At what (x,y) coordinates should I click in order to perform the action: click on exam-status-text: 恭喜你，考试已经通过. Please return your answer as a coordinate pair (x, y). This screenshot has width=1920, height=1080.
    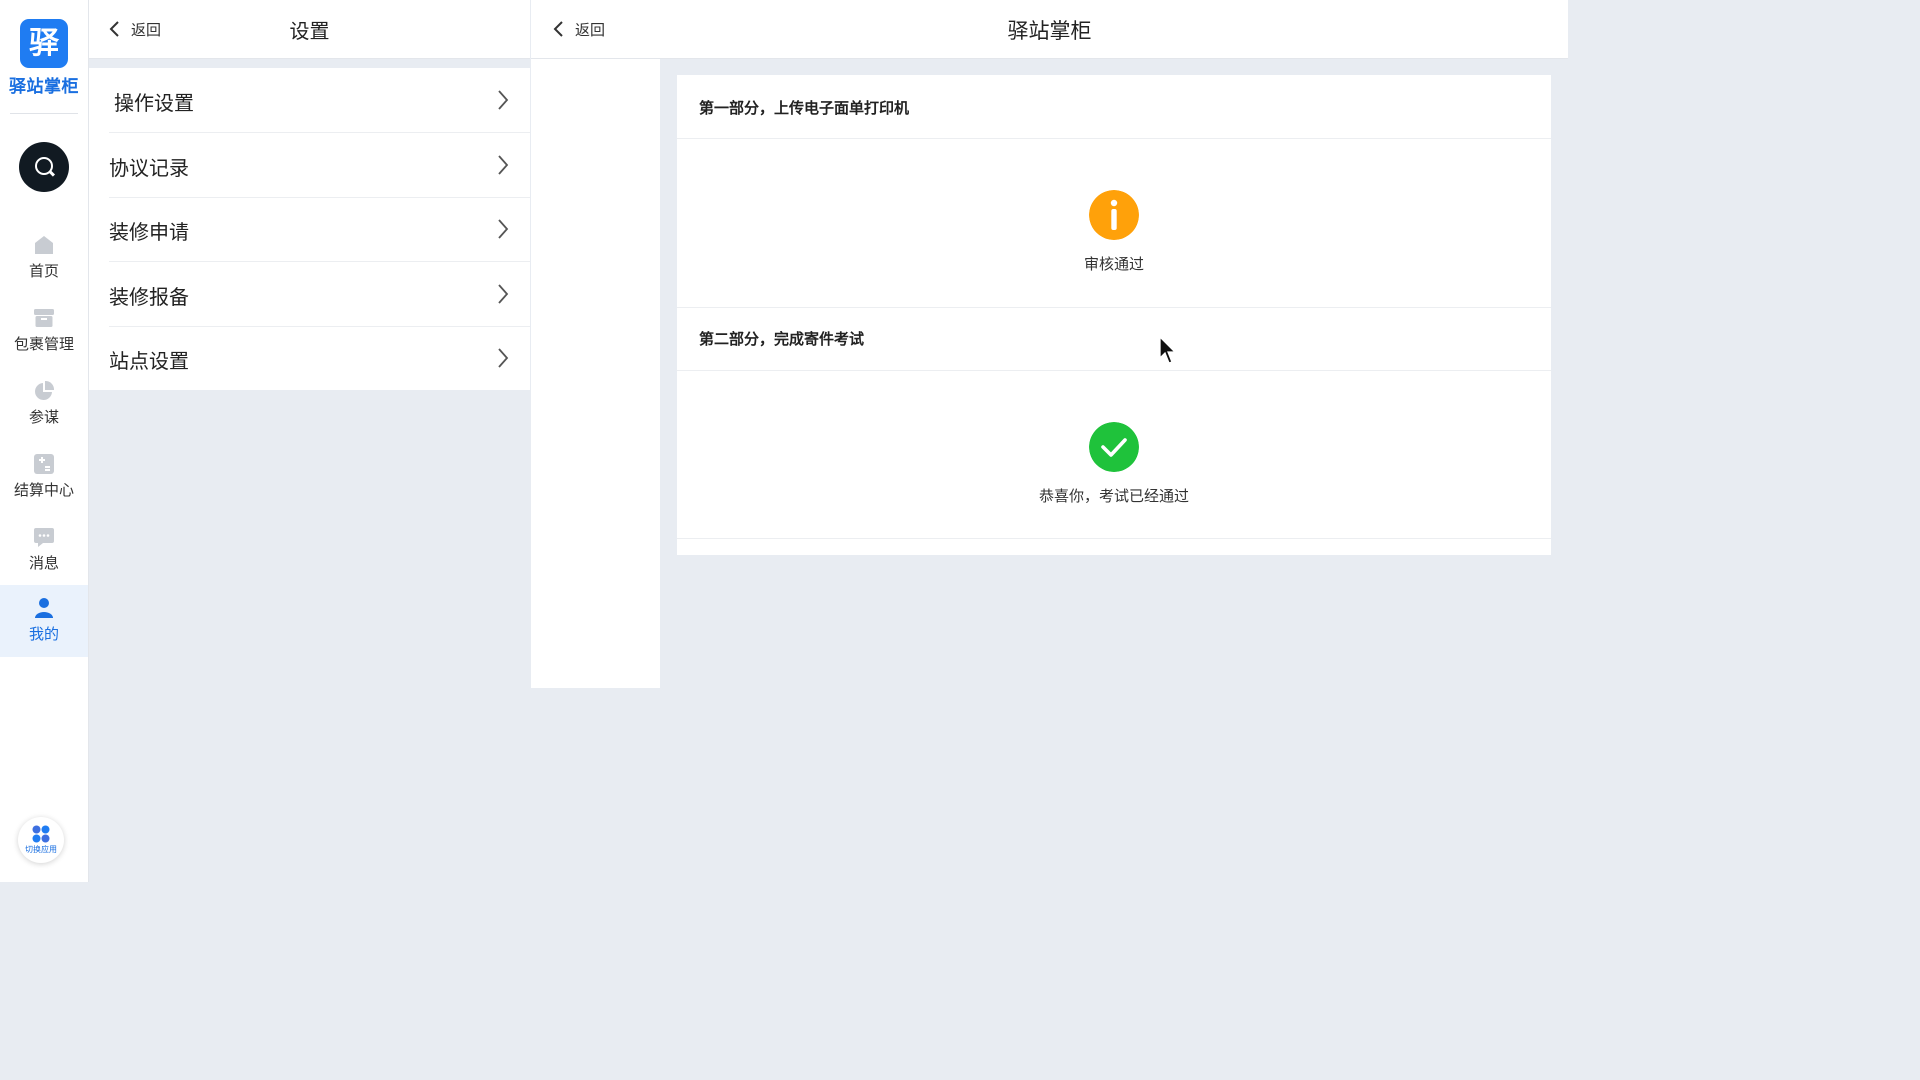
    Looking at the image, I should click on (1113, 496).